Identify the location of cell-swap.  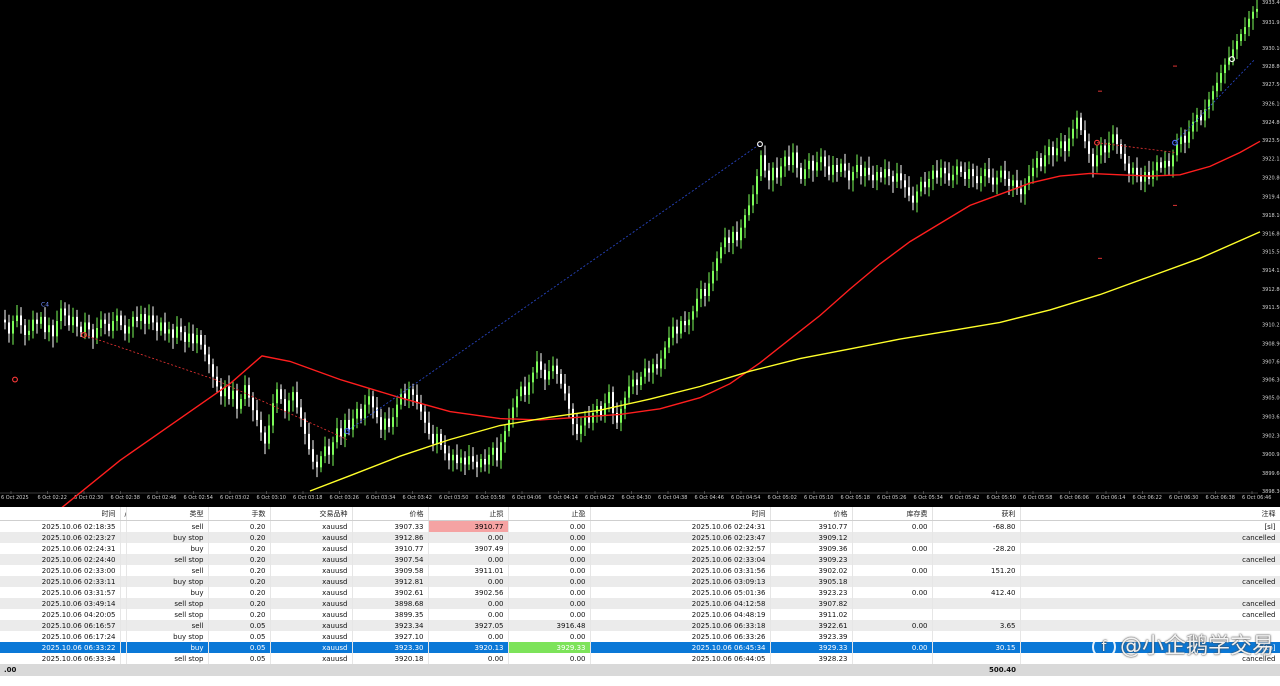
(892, 658).